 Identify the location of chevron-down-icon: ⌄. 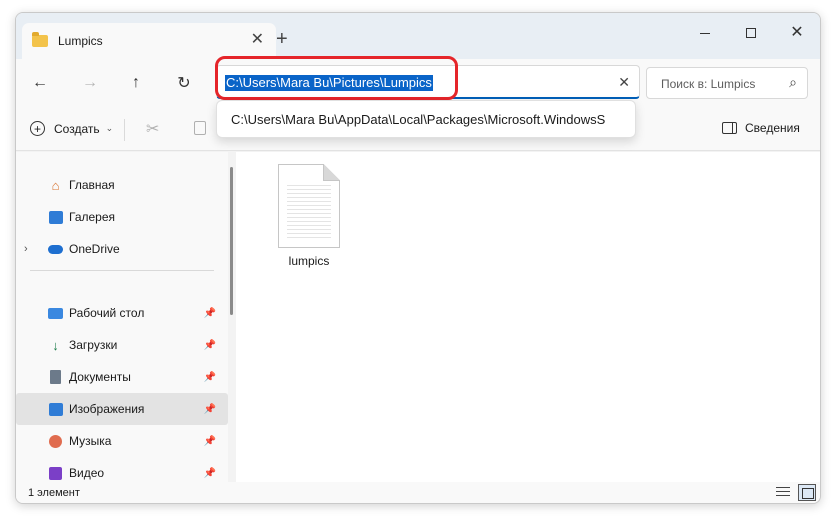
(109, 128).